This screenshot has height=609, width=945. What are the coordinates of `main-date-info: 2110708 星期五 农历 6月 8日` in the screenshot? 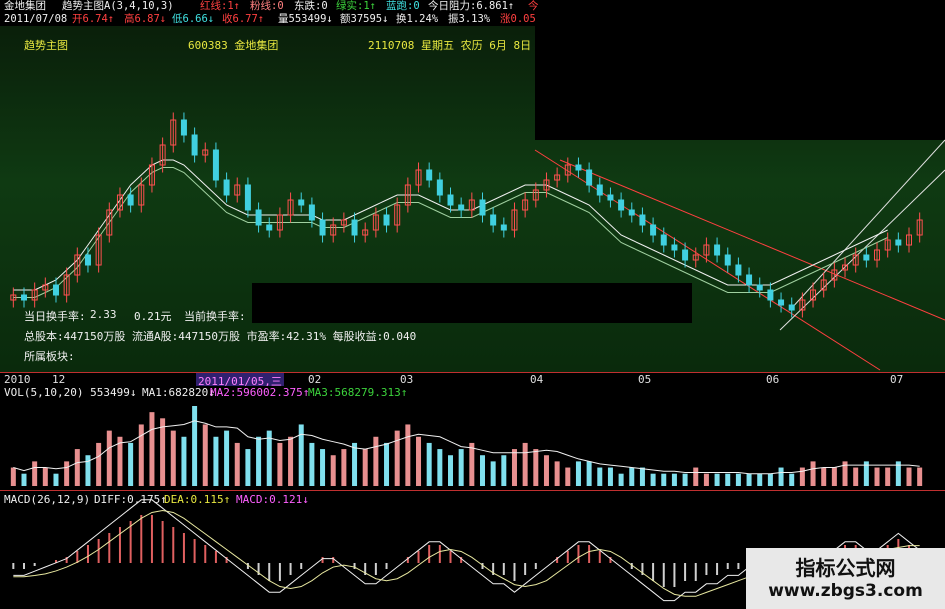 It's located at (450, 45).